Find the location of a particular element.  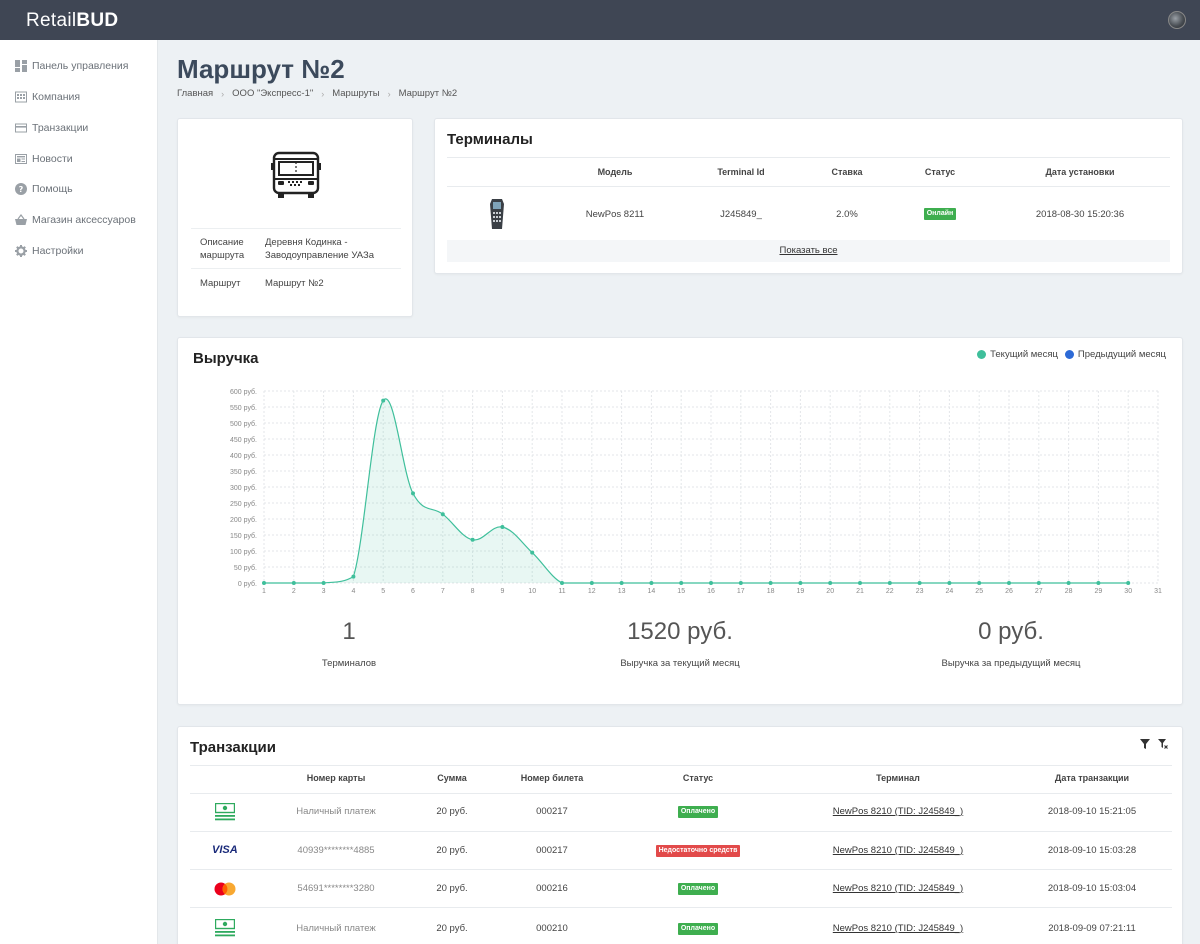

bus-icon is located at coordinates (296, 174).